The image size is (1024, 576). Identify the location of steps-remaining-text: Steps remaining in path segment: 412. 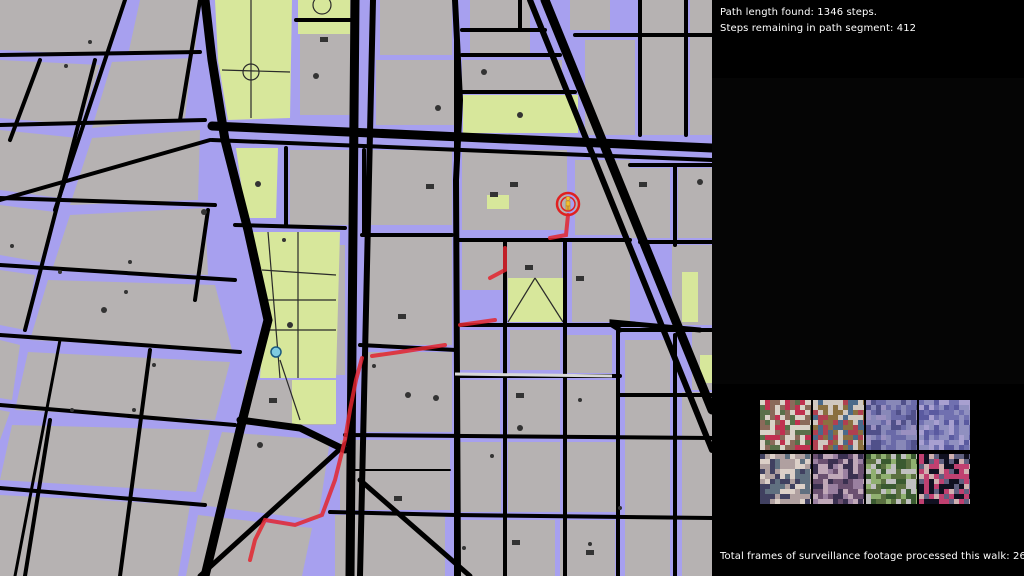
(818, 28).